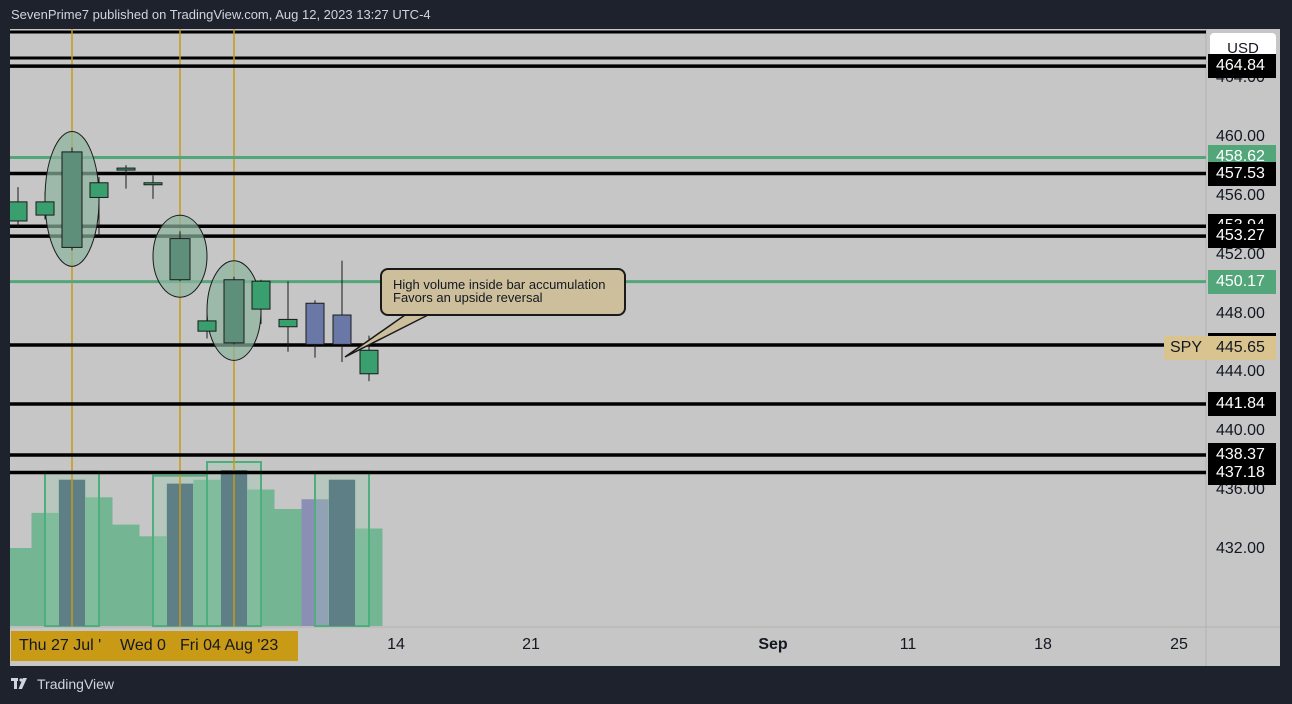  I want to click on time-axis-tick: 11, so click(908, 644).